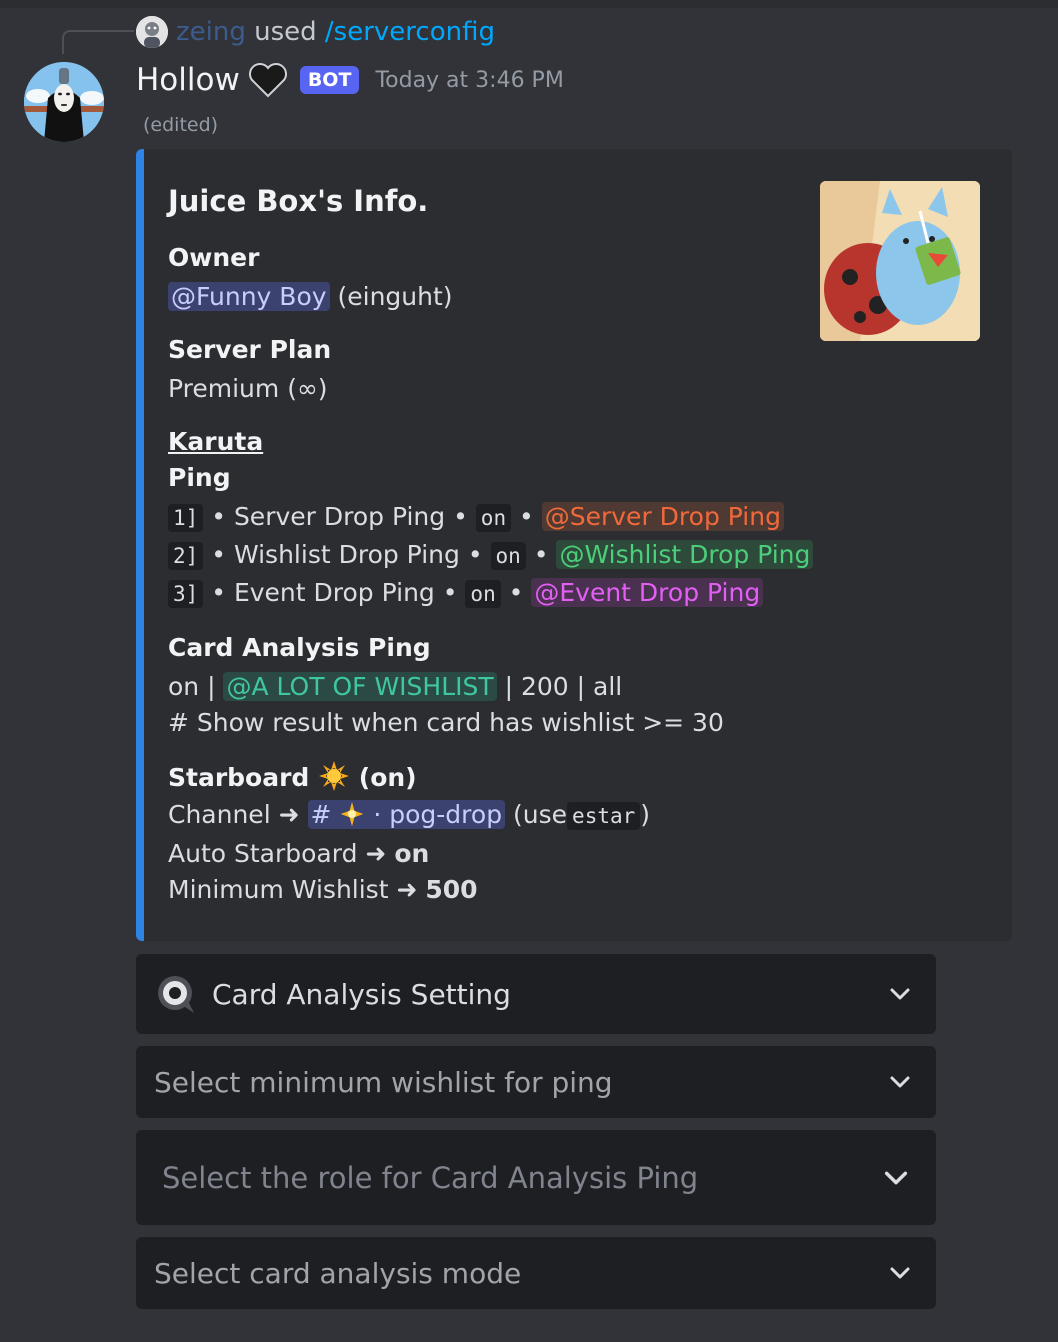 This screenshot has height=1342, width=1058. What do you see at coordinates (298, 201) in the screenshot?
I see `embed-title: Juice Box's Info.` at bounding box center [298, 201].